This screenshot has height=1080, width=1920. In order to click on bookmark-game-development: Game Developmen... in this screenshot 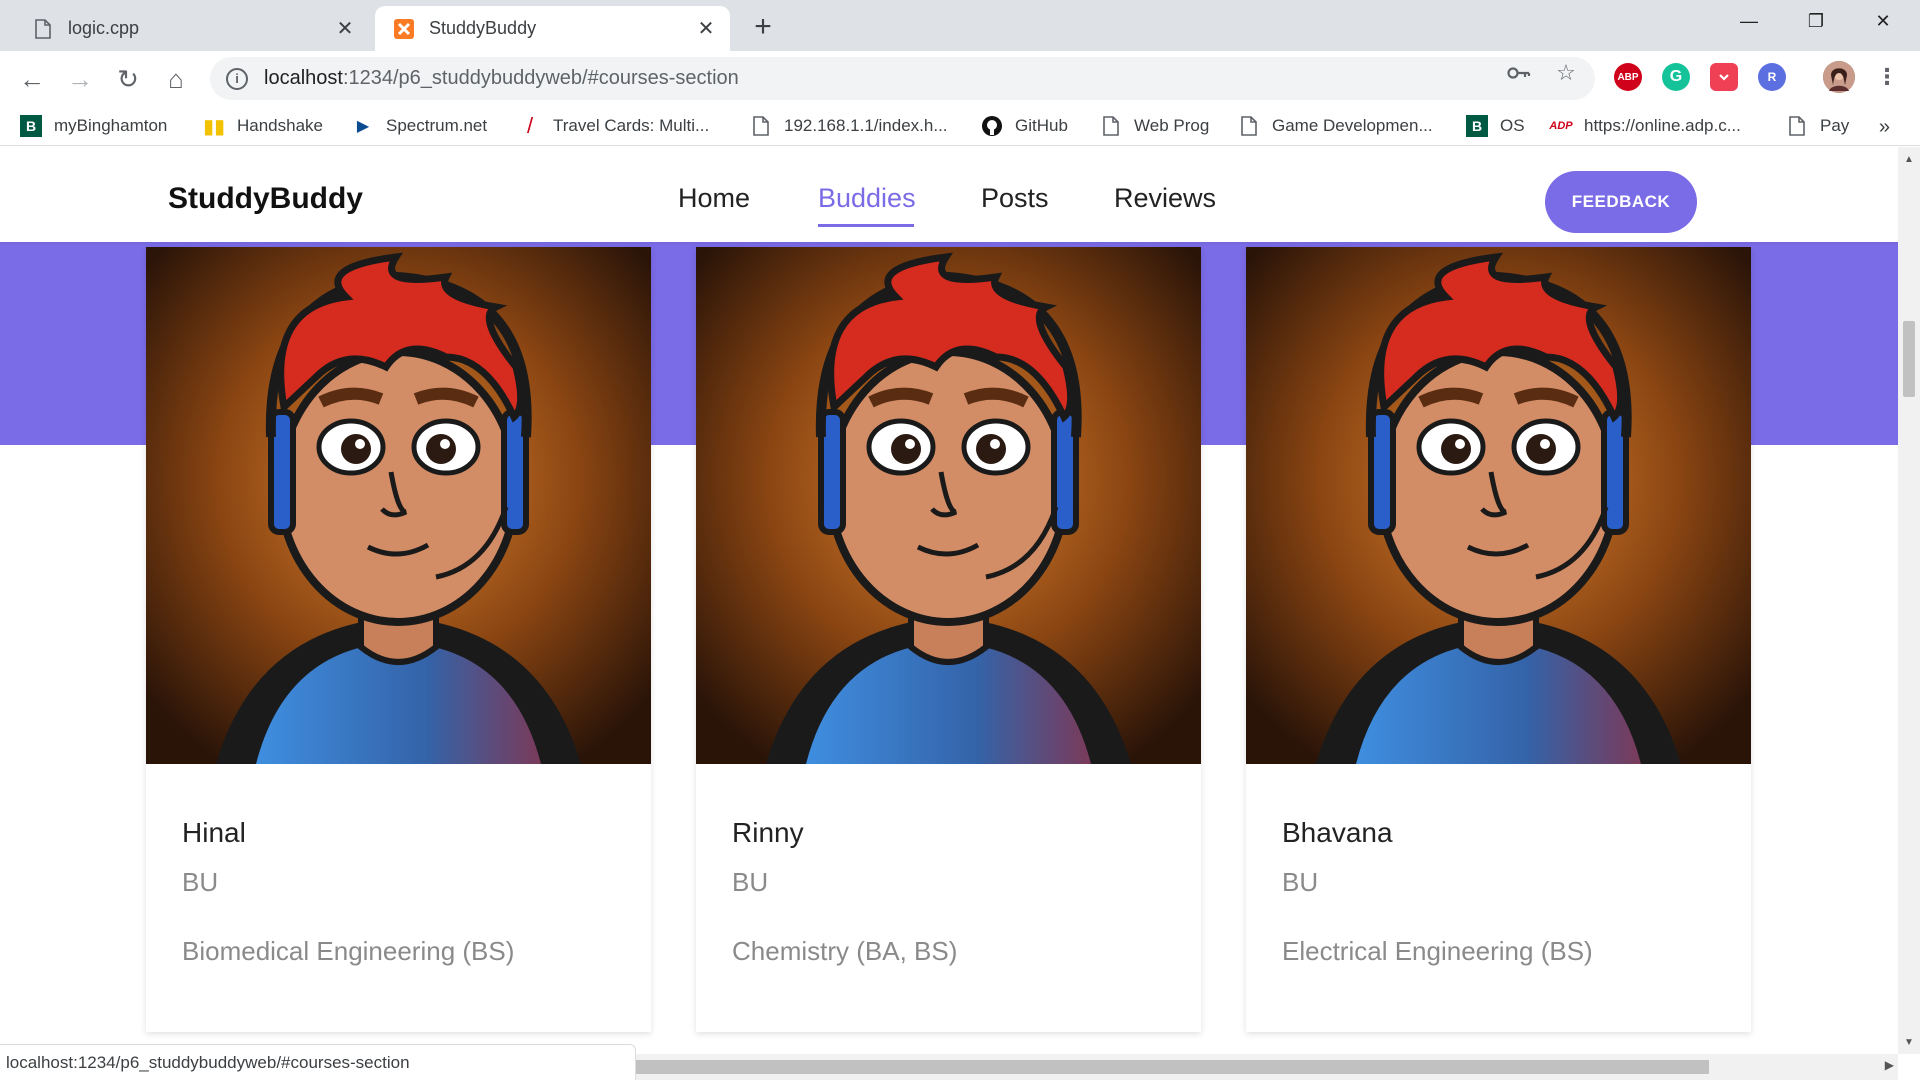, I will do `click(1335, 126)`.